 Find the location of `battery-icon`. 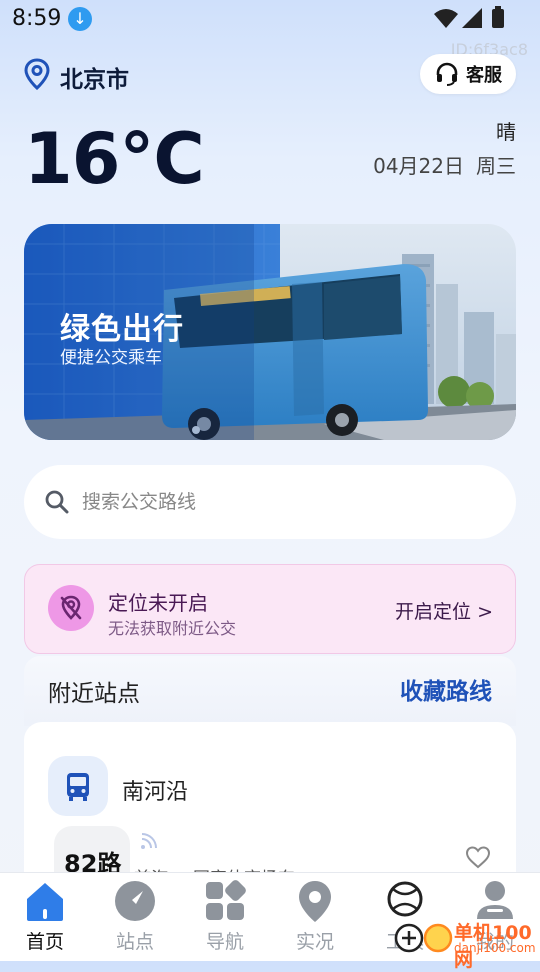

battery-icon is located at coordinates (498, 18).